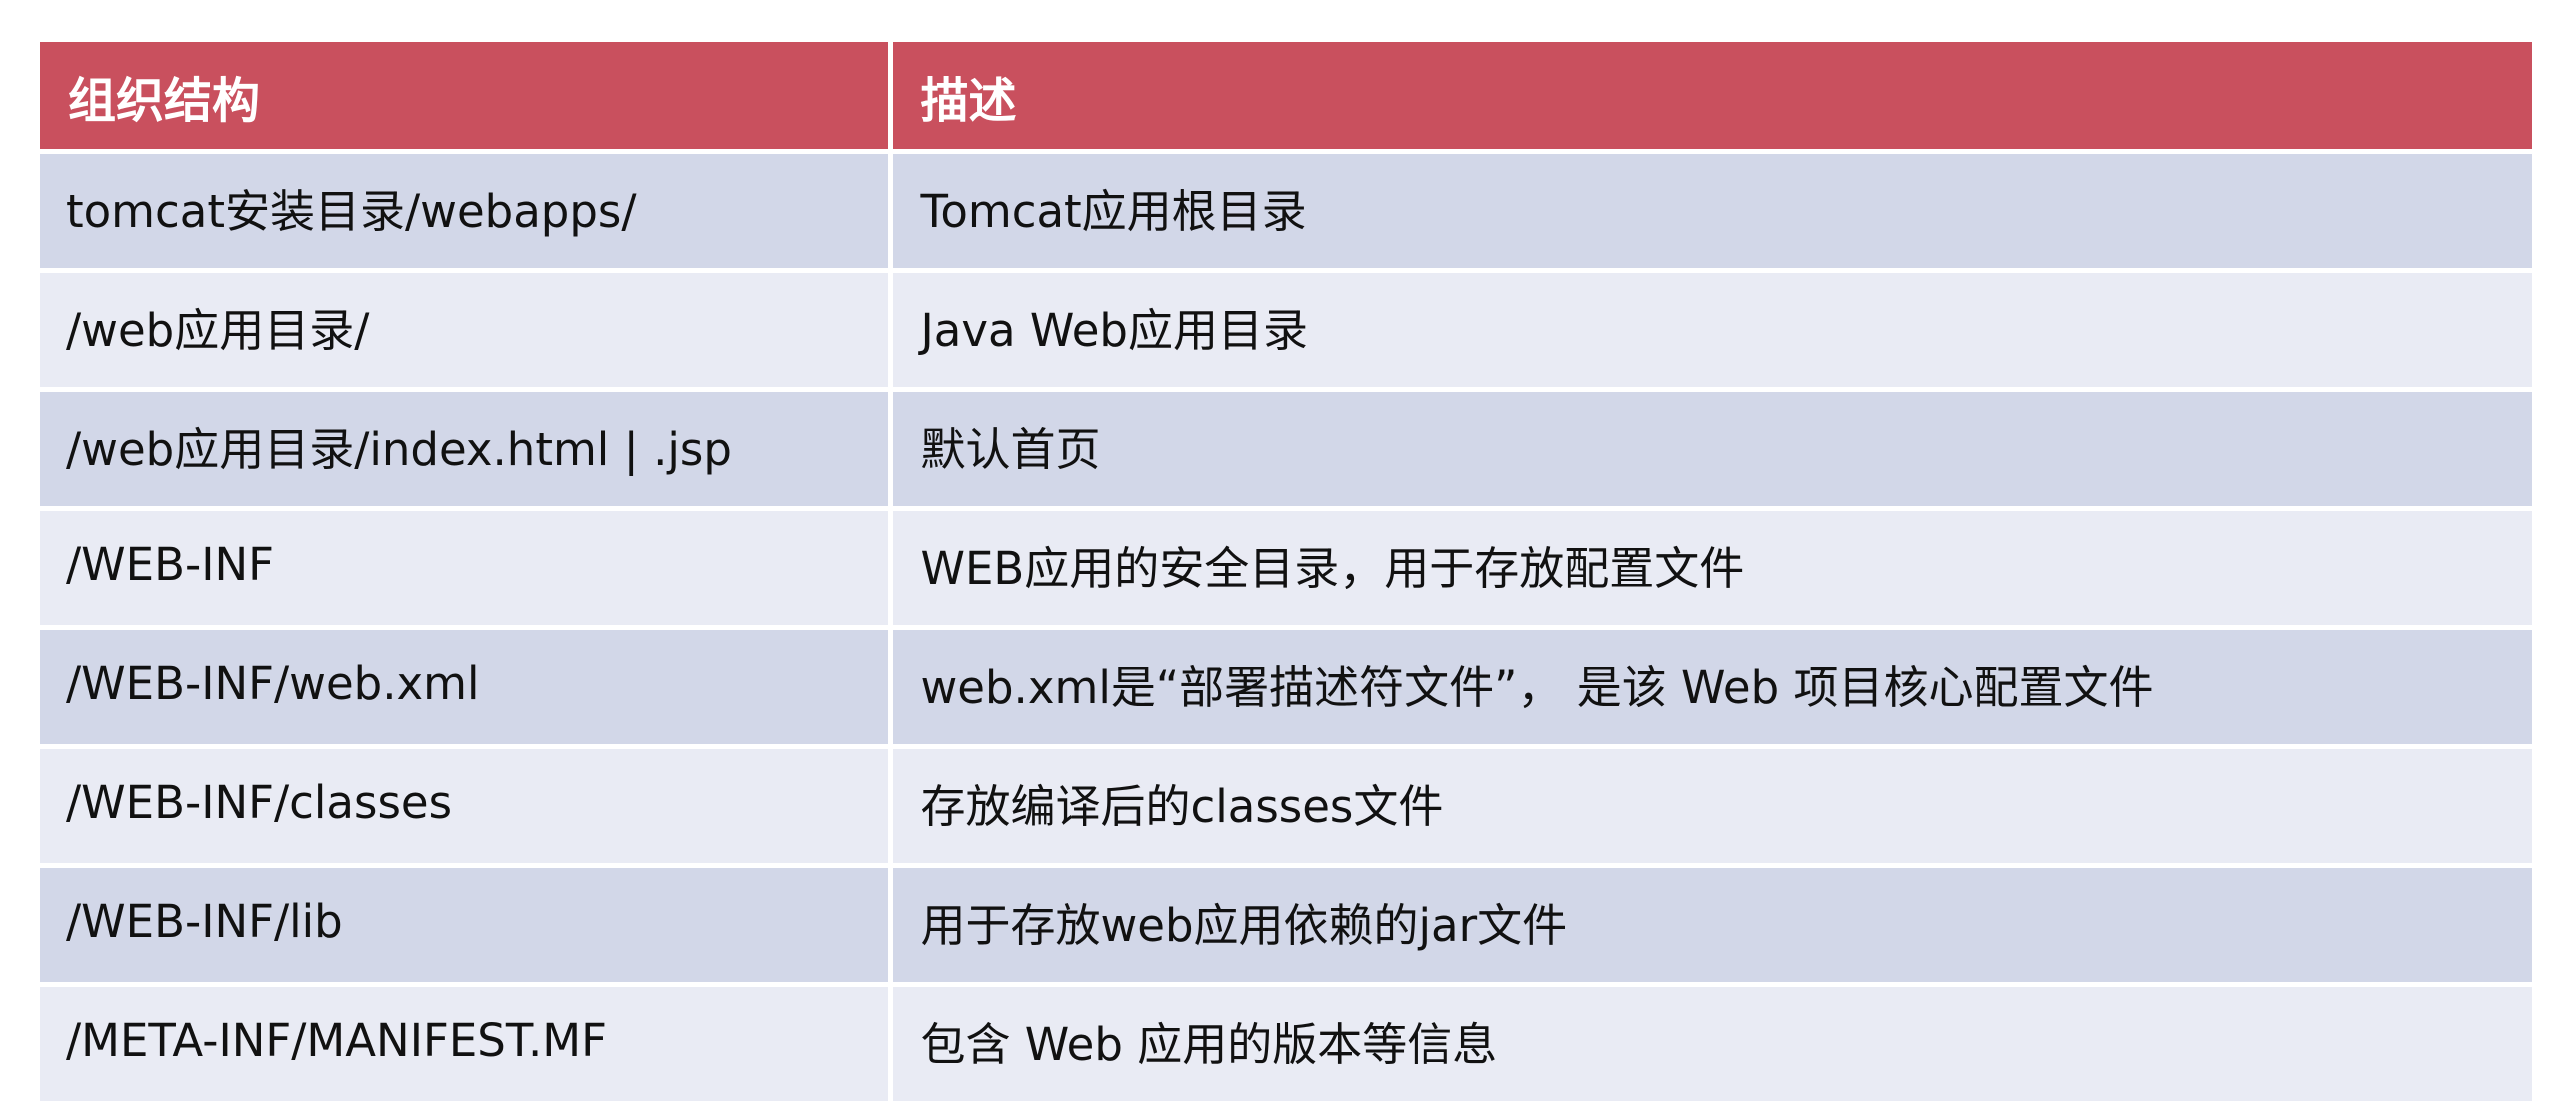 The height and width of the screenshot is (1101, 2562). I want to click on cell-structure: /WEB-INF/lib, so click(465, 925).